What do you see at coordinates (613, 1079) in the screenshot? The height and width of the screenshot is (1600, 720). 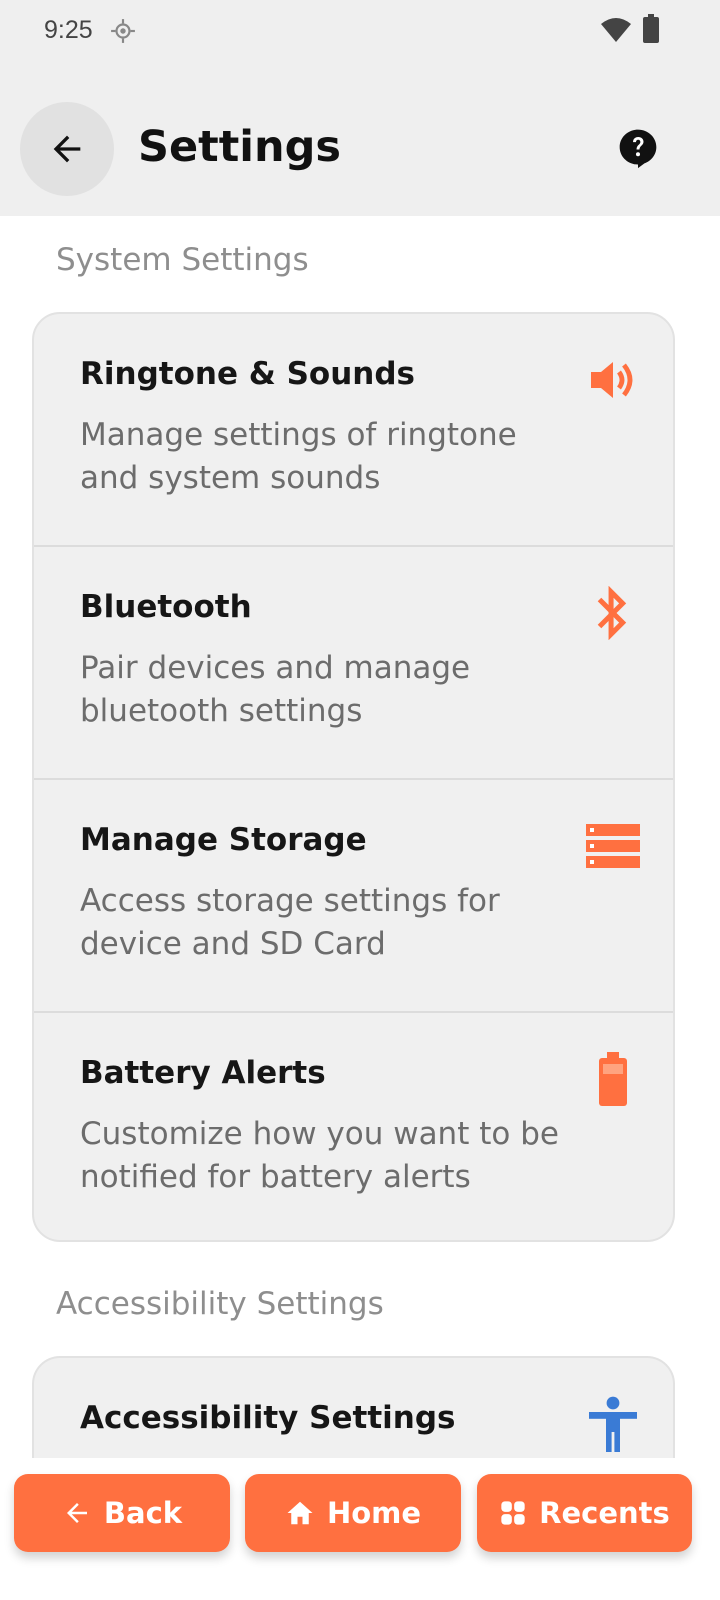 I see `battery-icon` at bounding box center [613, 1079].